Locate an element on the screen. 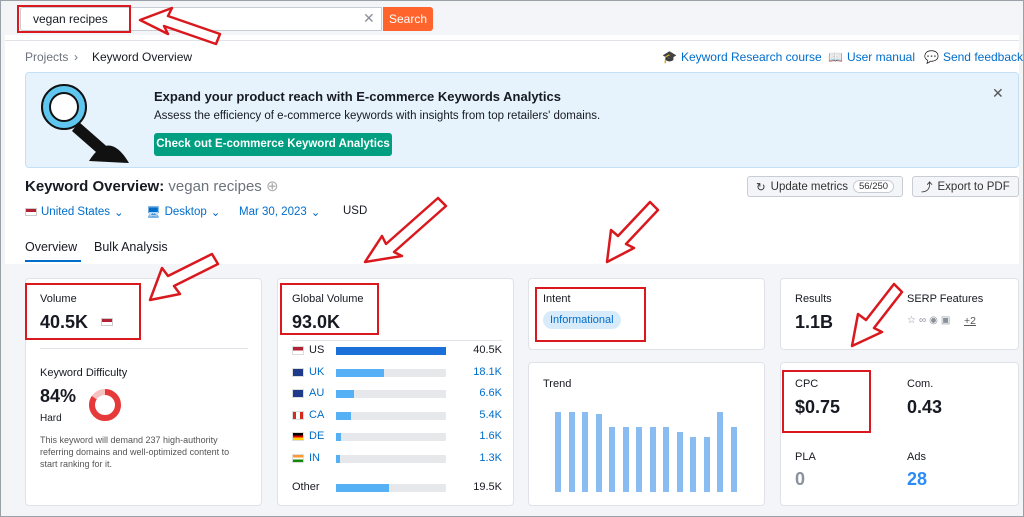  country-volume: 1.6K is located at coordinates (490, 436).